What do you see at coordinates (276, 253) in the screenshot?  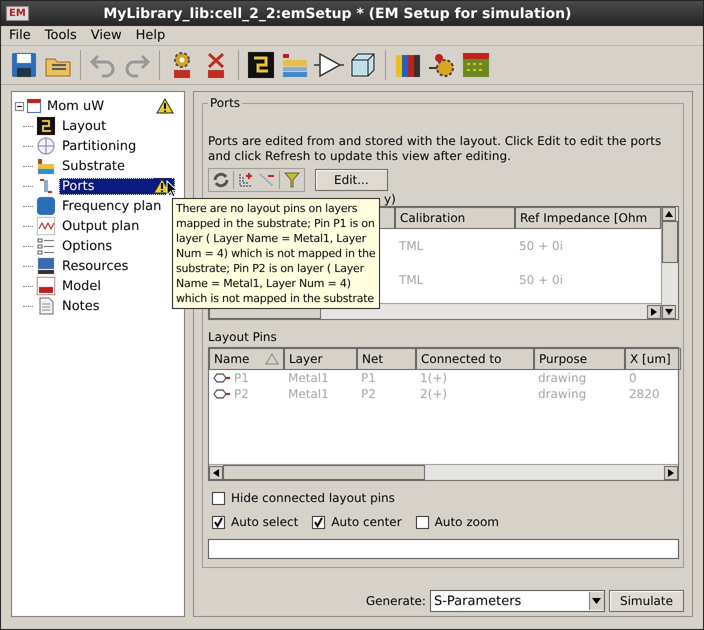 I see `tooltip: There are no layout pins on layers mapped in the substrate; Pin P1 is on layer ( Layer Name = Metal1, Layer Num = 4) which is not mapped in the substrate; Pin P2 is on layer ( Layer Name = Metal1, Layer Num = 4) which is not mapped in the substrate` at bounding box center [276, 253].